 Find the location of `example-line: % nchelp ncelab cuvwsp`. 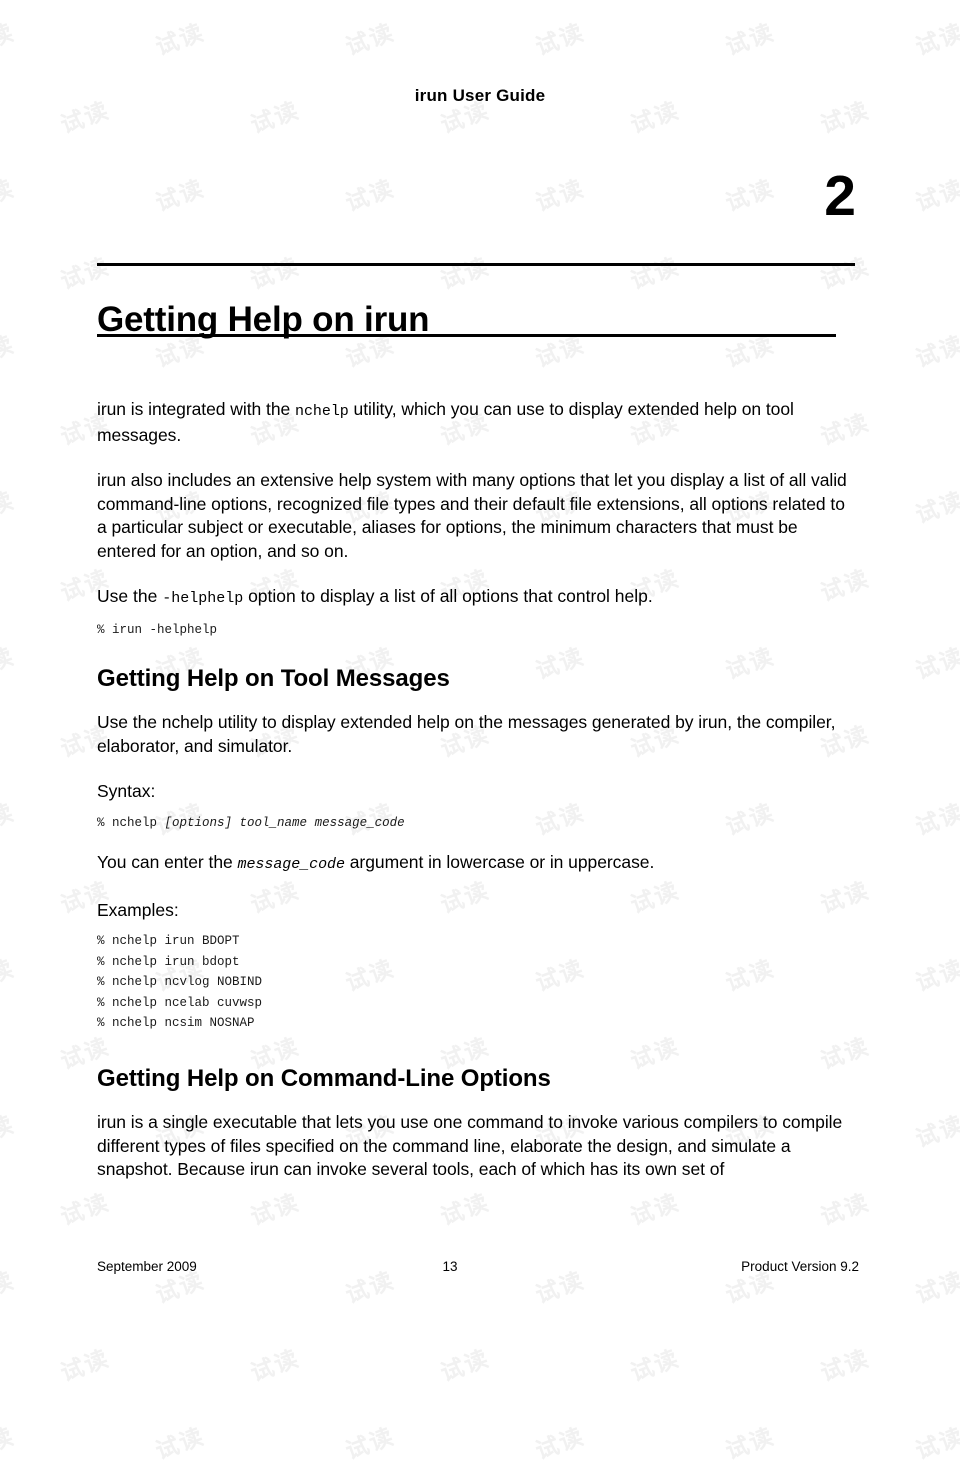

example-line: % nchelp ncelab cuvwsp is located at coordinates (180, 1002).